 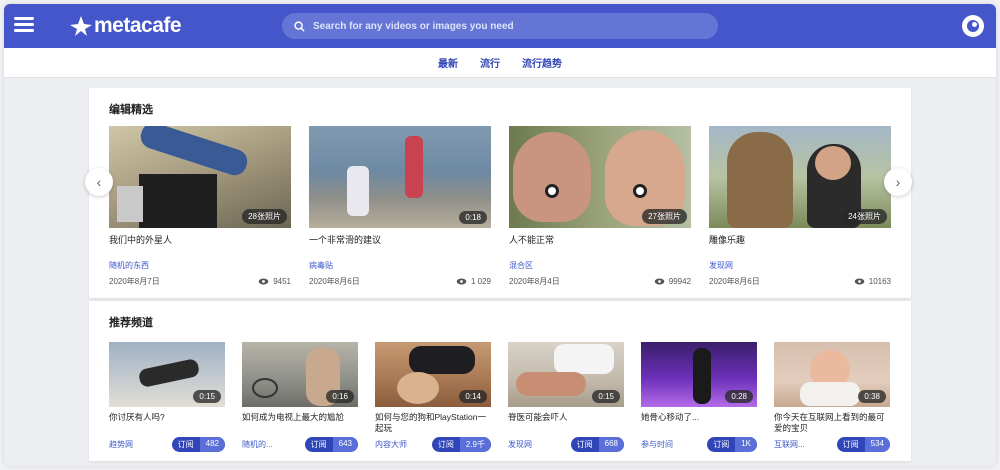 What do you see at coordinates (400, 240) in the screenshot?
I see `item-title: 一个非常滑的建议` at bounding box center [400, 240].